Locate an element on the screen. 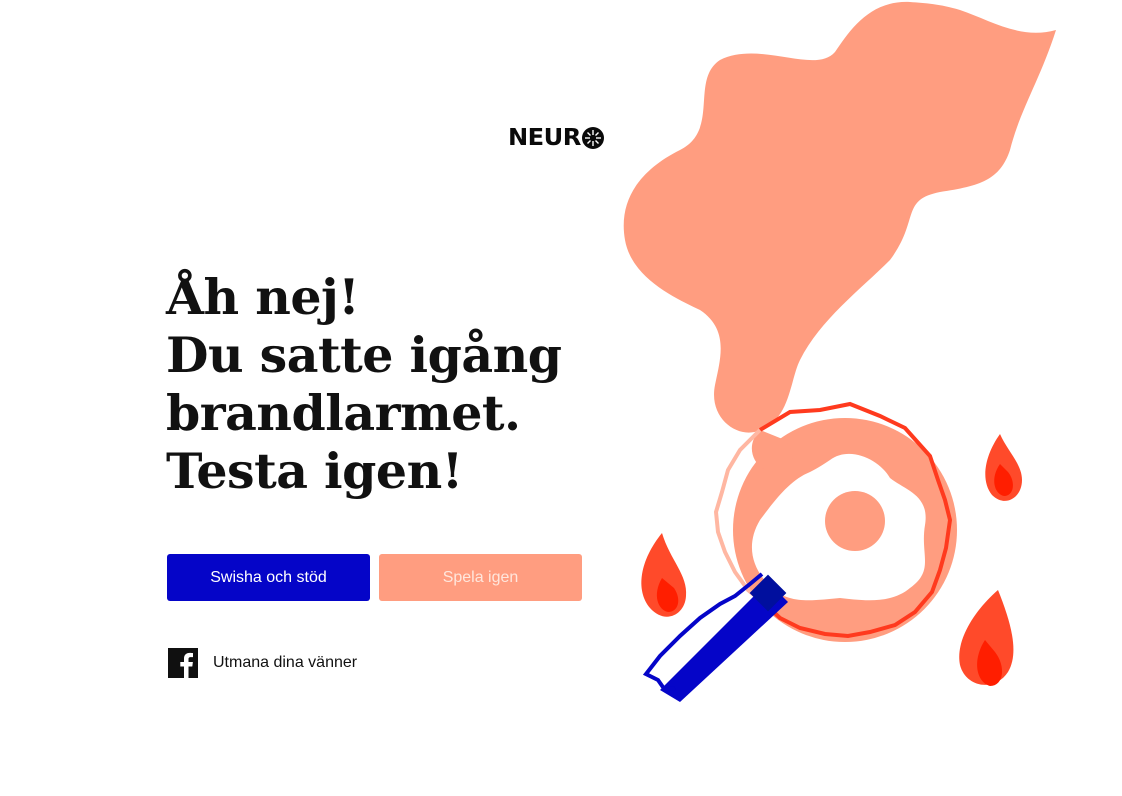 This screenshot has height=796, width=1122. play-again-button: Spela igen is located at coordinates (480, 577).